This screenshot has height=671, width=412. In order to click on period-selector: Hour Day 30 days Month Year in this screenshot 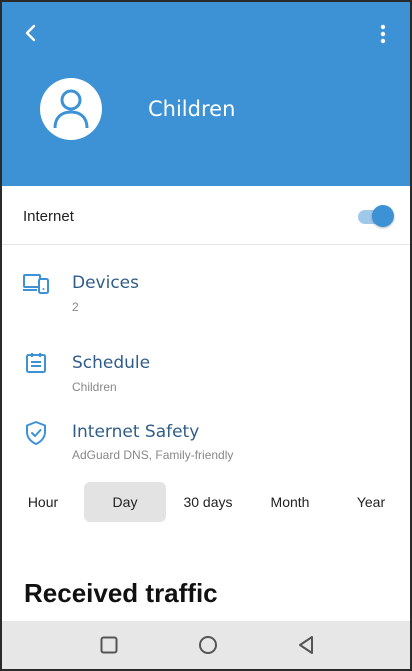, I will do `click(206, 502)`.